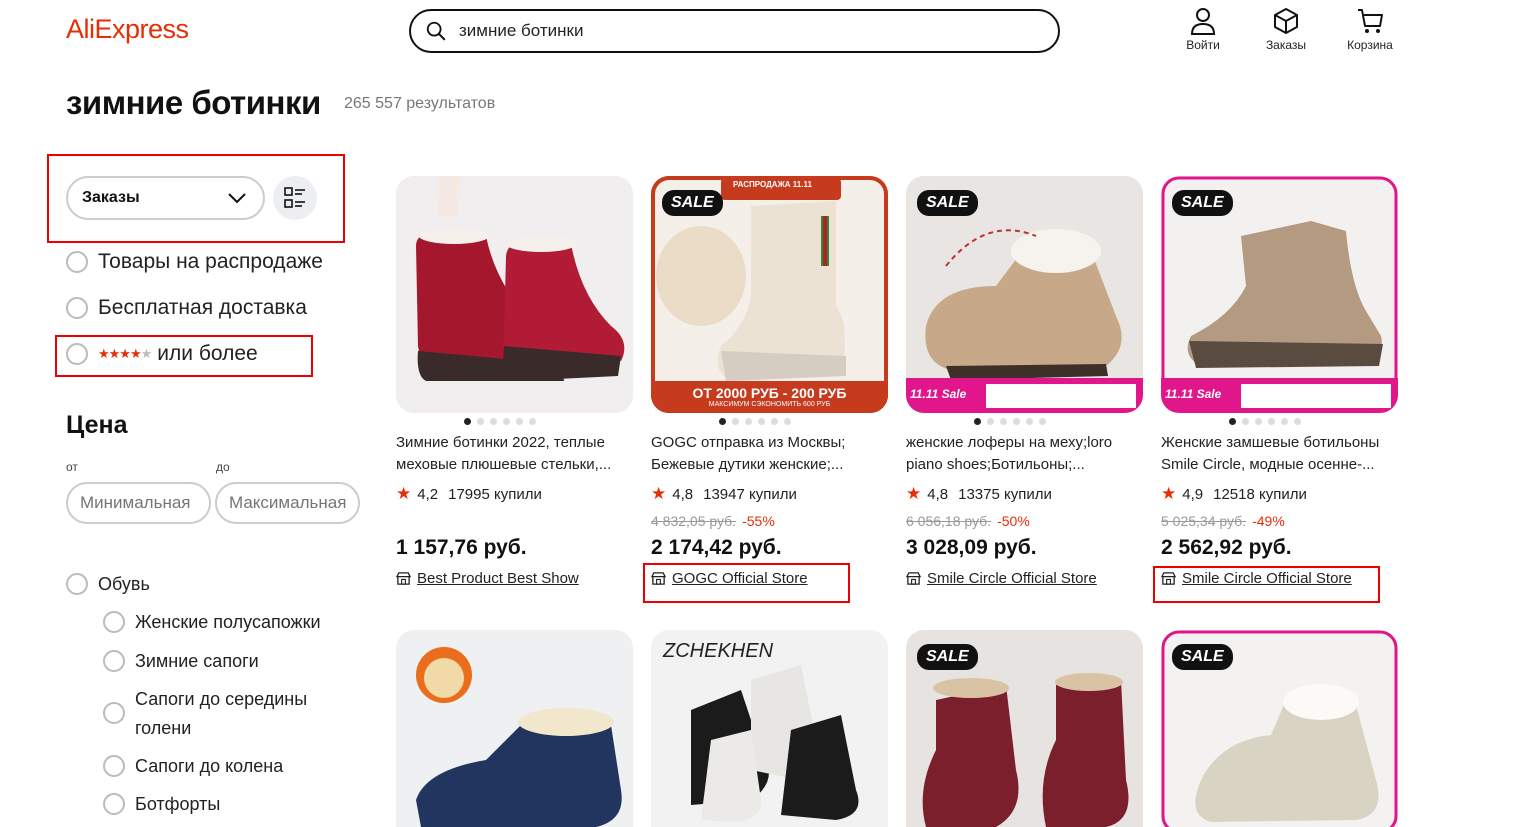  What do you see at coordinates (77, 354) in the screenshot?
I see `filter-rating-checkbox` at bounding box center [77, 354].